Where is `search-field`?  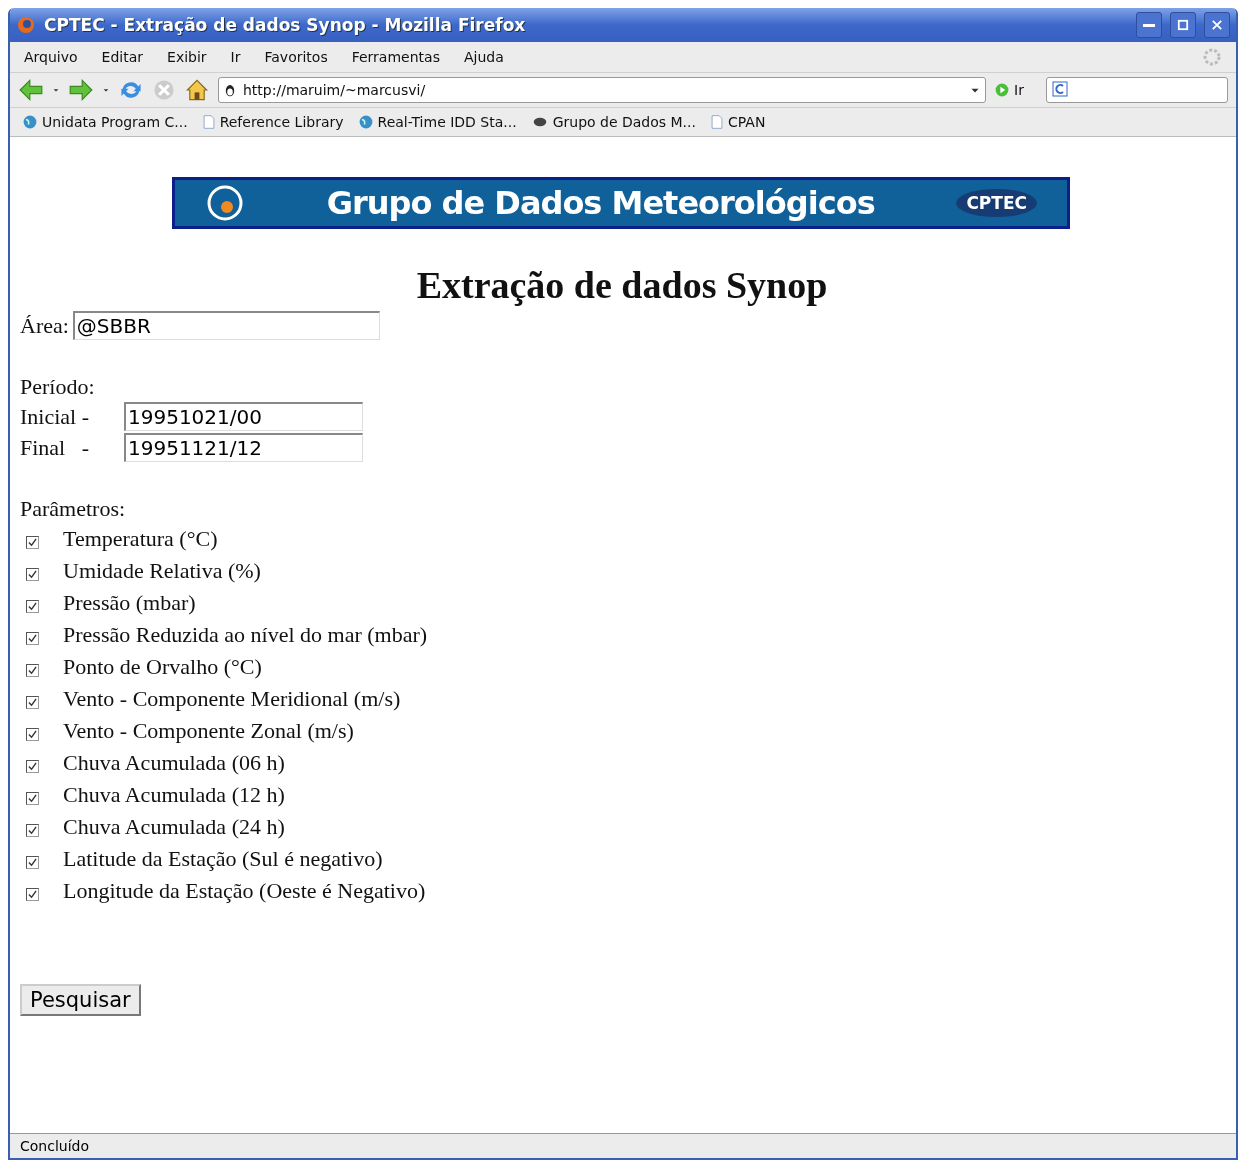
search-field is located at coordinates (1137, 90).